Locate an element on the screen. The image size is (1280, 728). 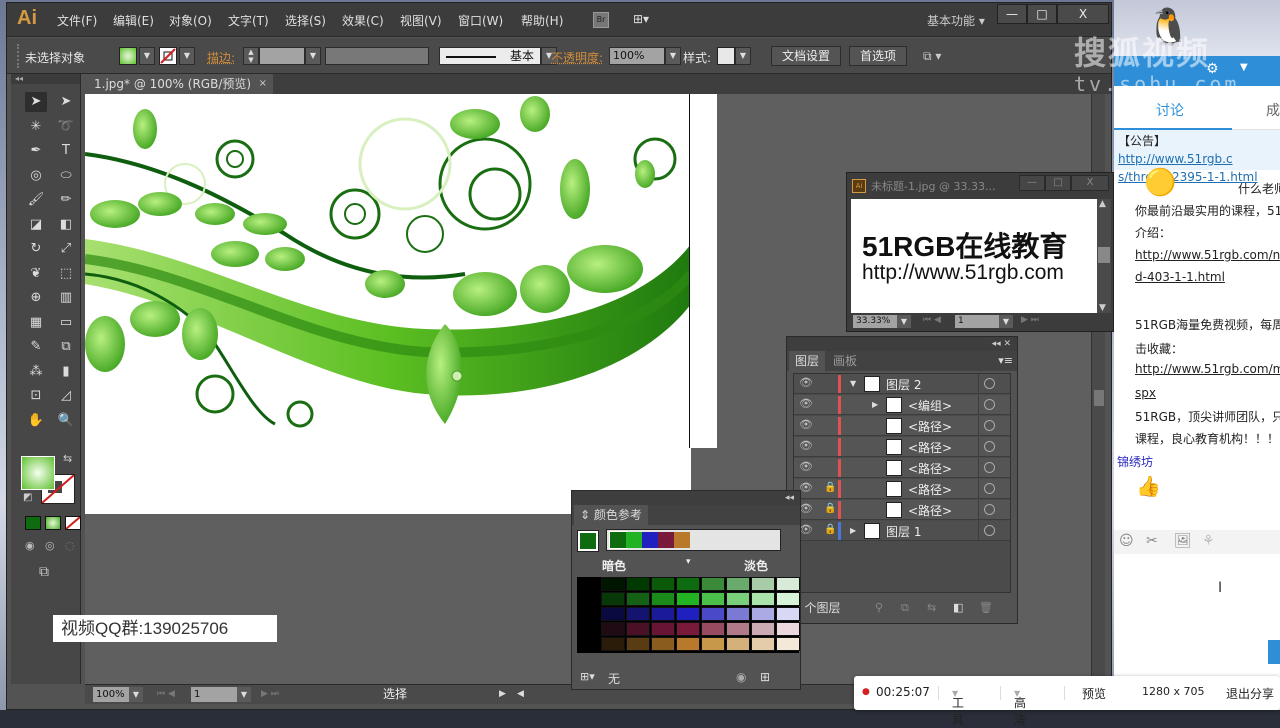
brush-definition-select: 基本 is located at coordinates (490, 56).